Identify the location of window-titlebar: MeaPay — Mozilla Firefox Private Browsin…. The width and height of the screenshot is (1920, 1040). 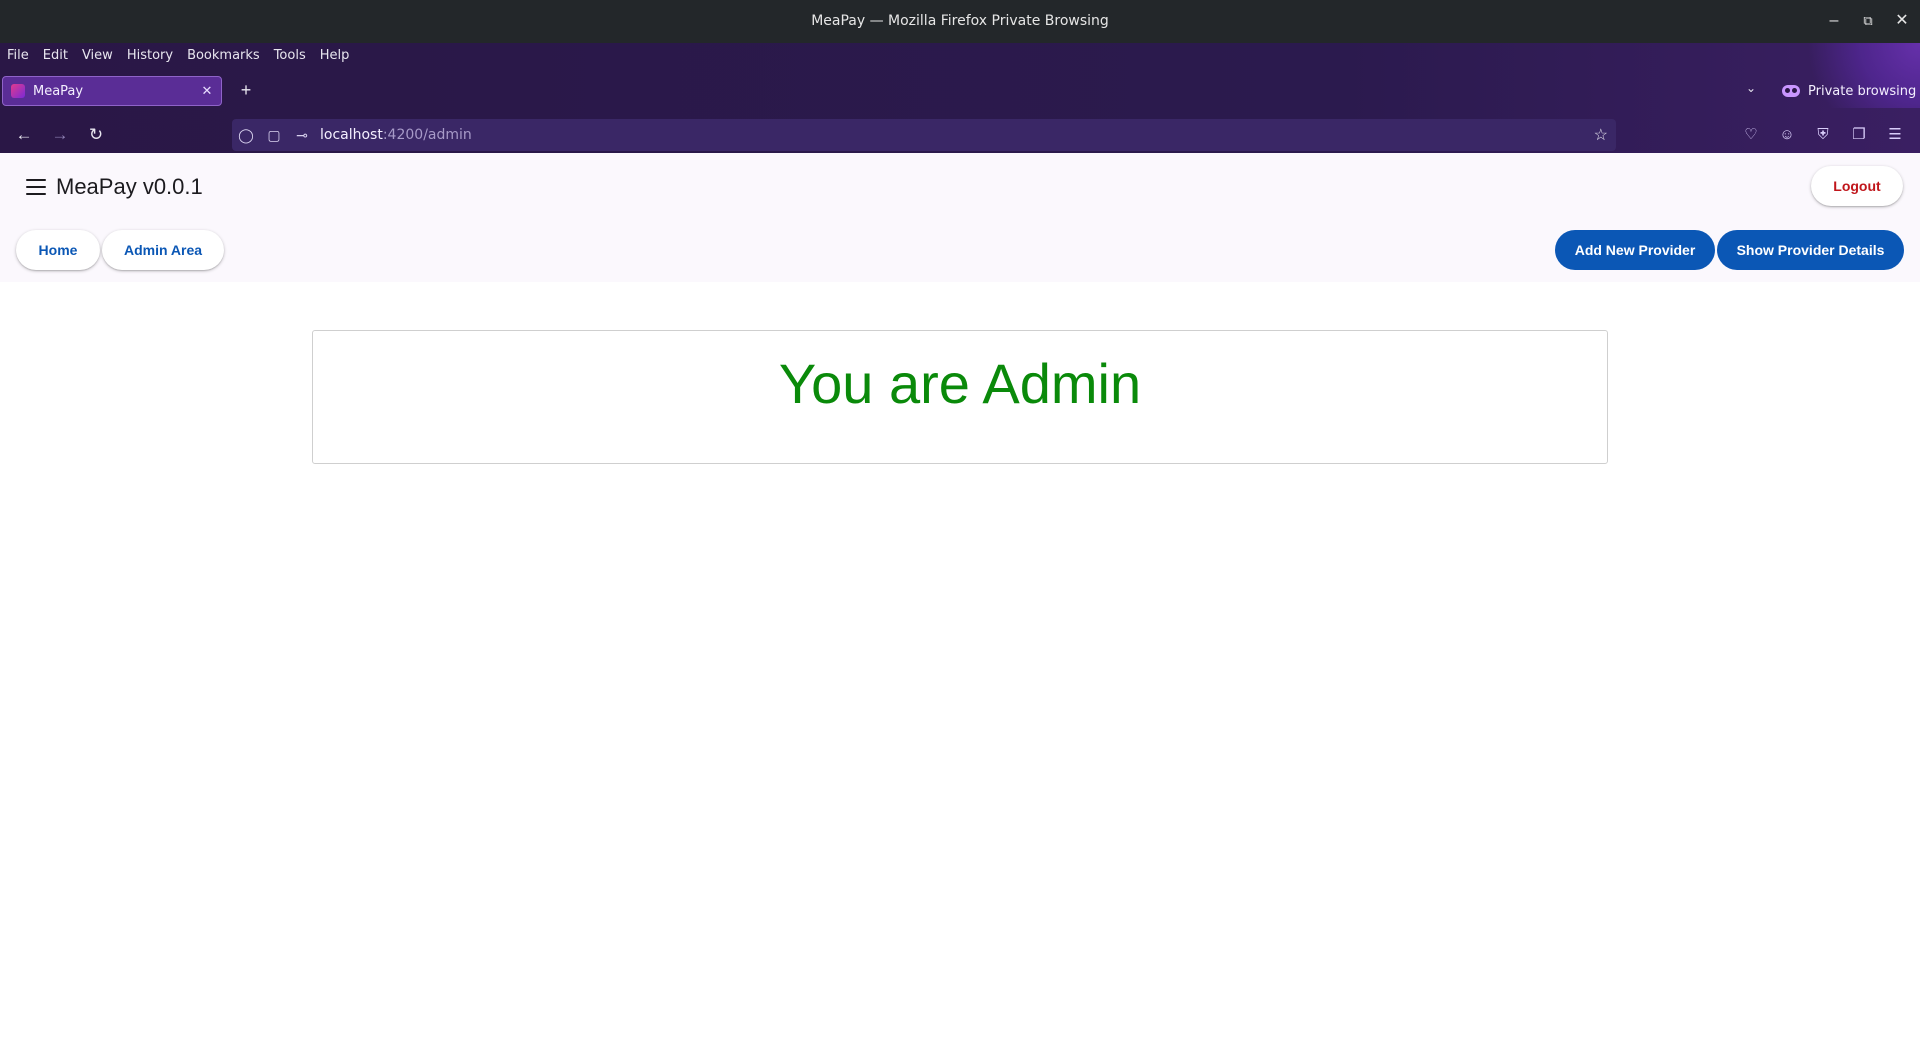
(960, 21).